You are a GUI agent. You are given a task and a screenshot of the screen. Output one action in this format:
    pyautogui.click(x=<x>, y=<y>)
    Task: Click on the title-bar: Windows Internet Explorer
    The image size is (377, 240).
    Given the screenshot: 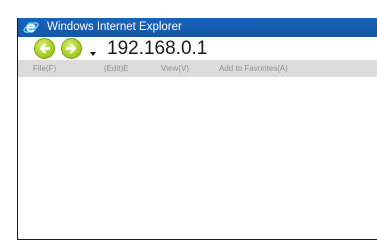 What is the action you would take?
    pyautogui.click(x=197, y=27)
    